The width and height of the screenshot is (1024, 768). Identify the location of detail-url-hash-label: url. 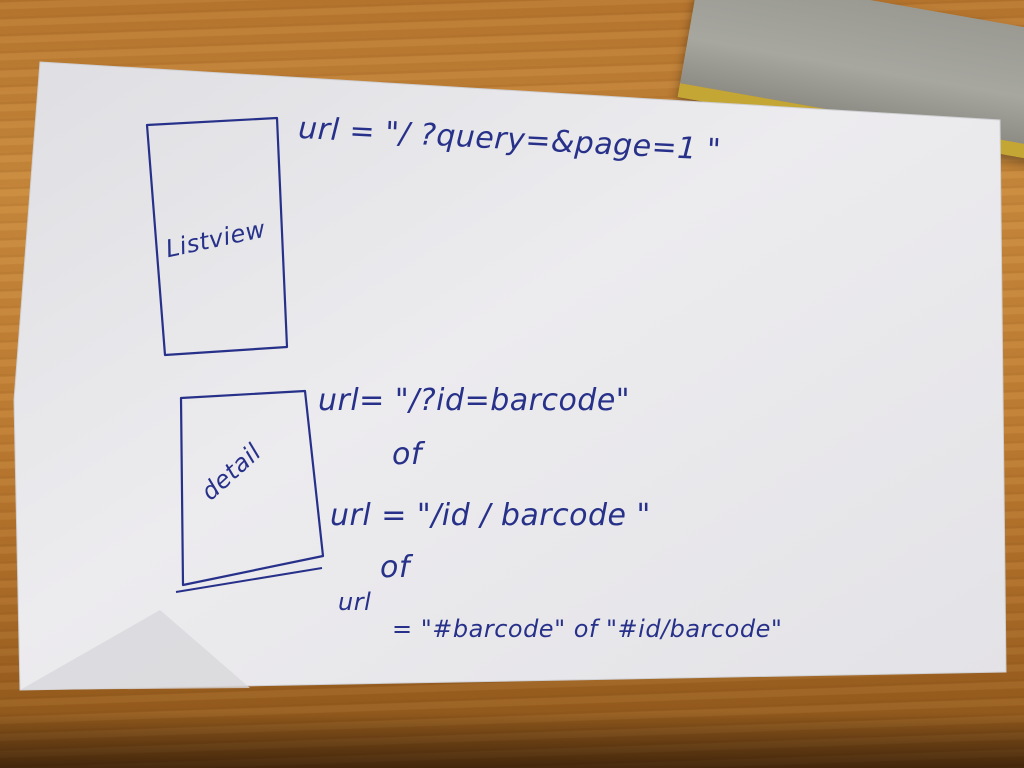
(355, 602).